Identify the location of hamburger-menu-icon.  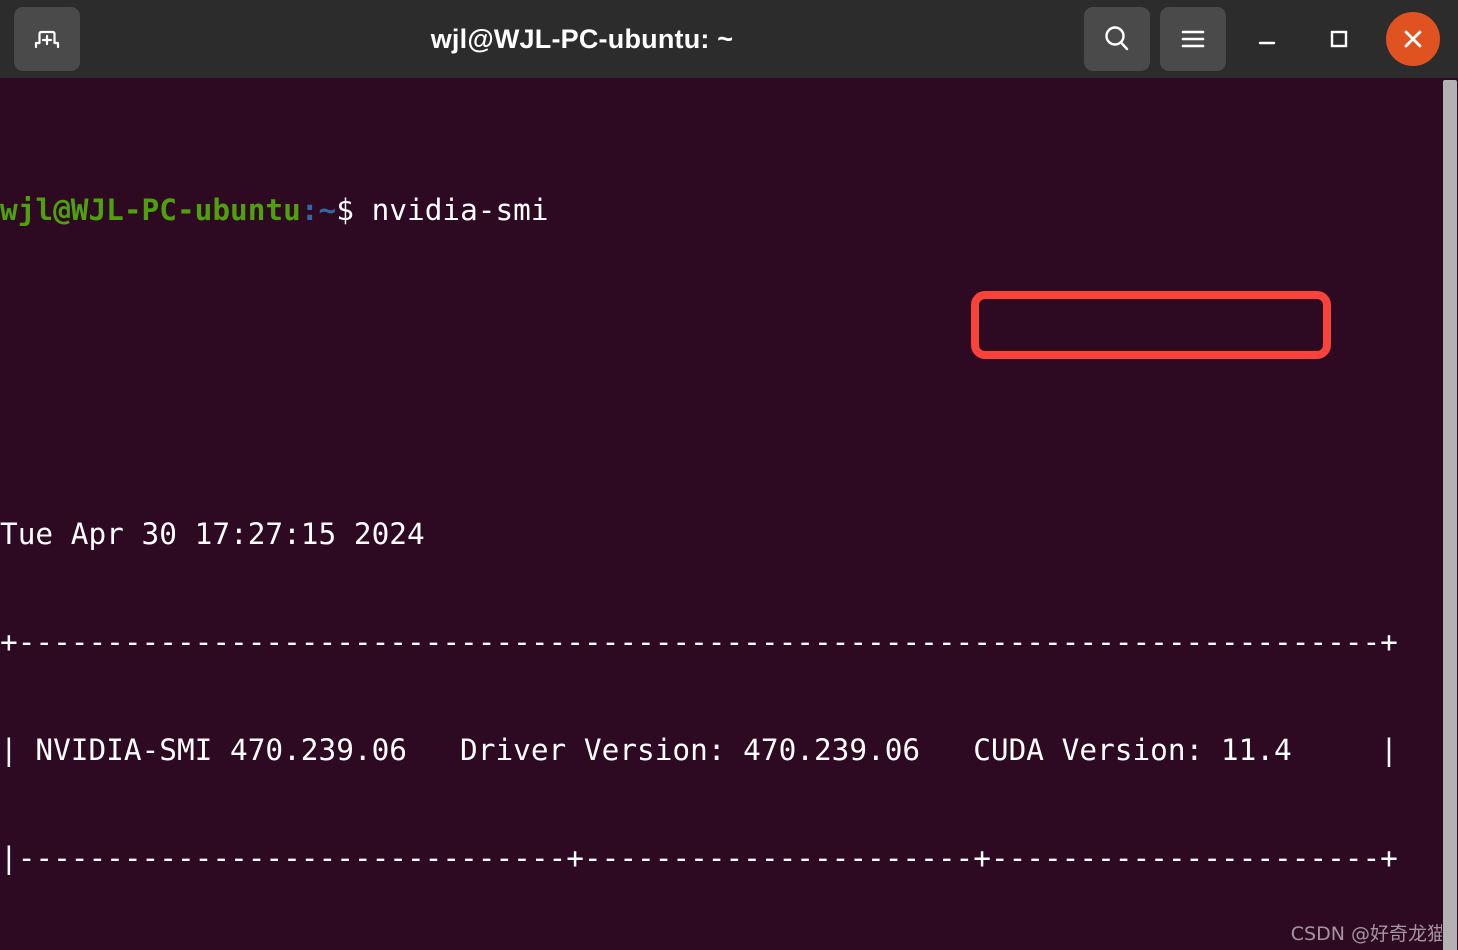
(1193, 39).